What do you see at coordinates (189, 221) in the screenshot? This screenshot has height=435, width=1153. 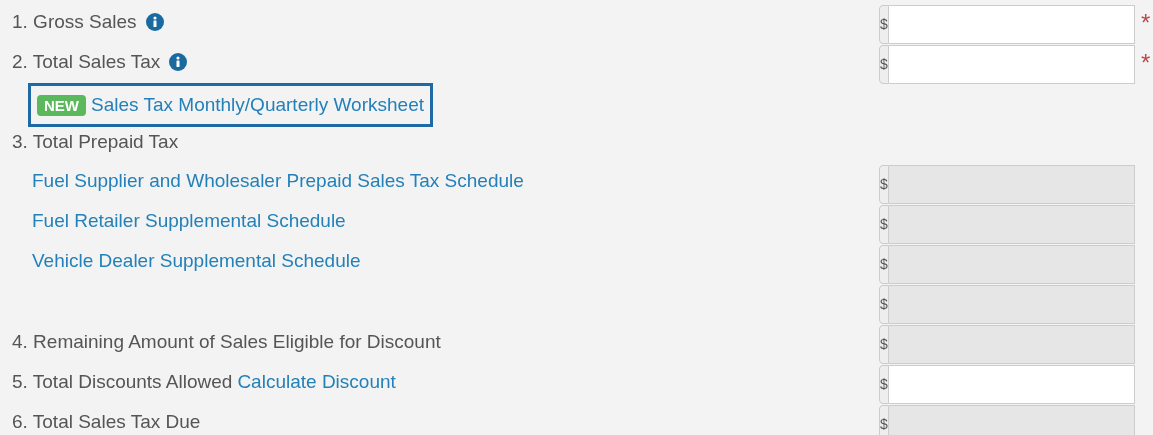 I see `schedule-link: Fuel Retailer Supplemental Schedule` at bounding box center [189, 221].